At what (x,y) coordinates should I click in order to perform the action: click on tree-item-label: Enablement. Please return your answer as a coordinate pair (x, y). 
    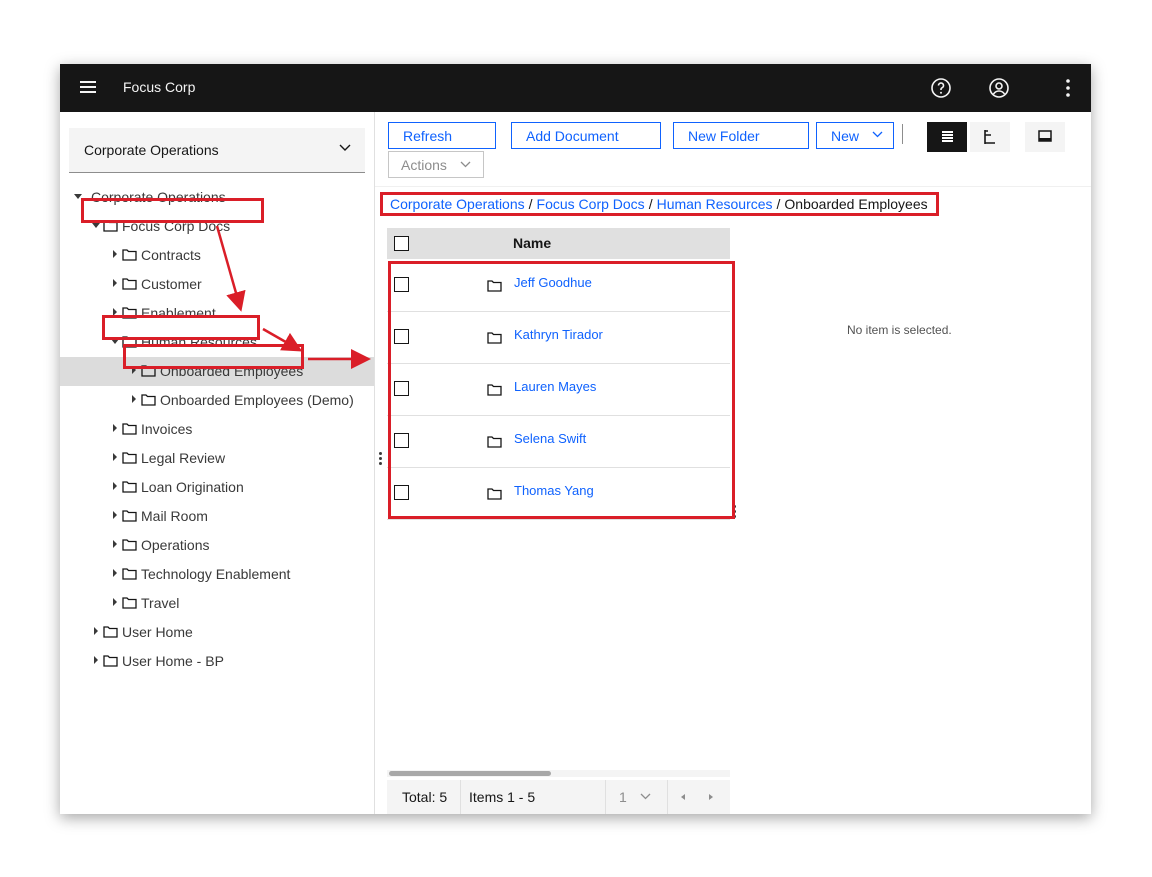
    Looking at the image, I should click on (178, 313).